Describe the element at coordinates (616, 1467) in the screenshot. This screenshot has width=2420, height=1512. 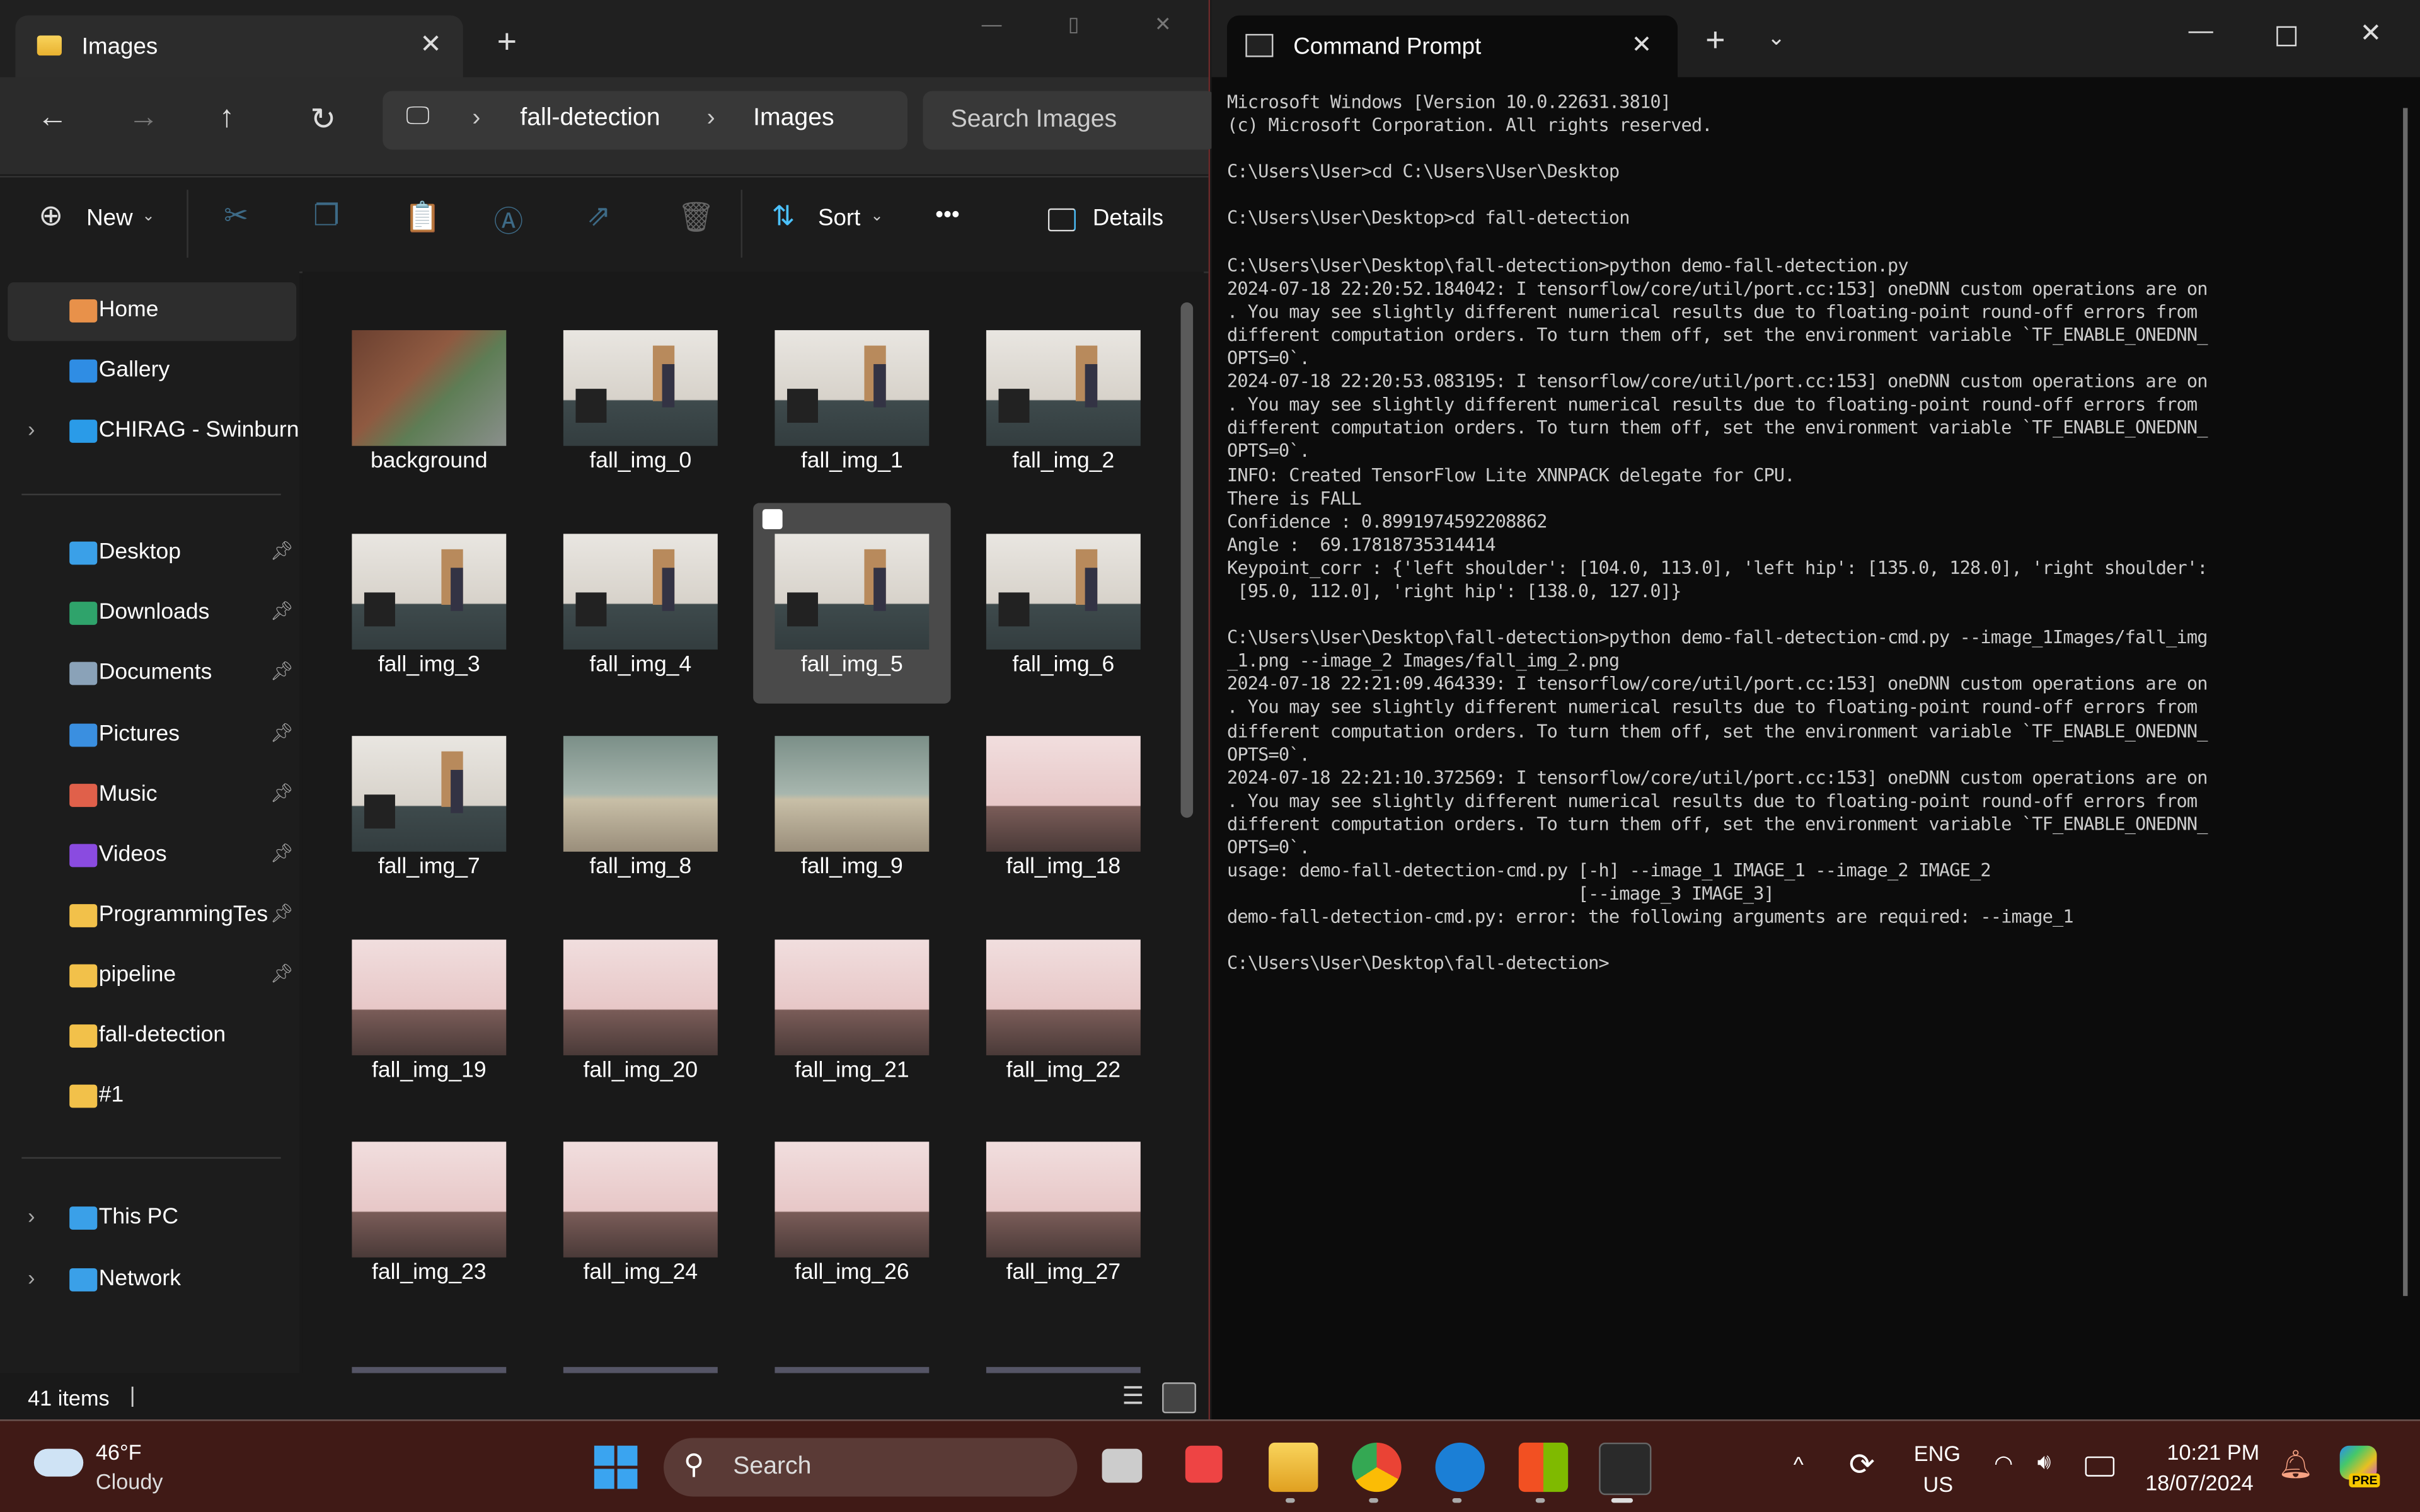
I see `start-button` at that location.